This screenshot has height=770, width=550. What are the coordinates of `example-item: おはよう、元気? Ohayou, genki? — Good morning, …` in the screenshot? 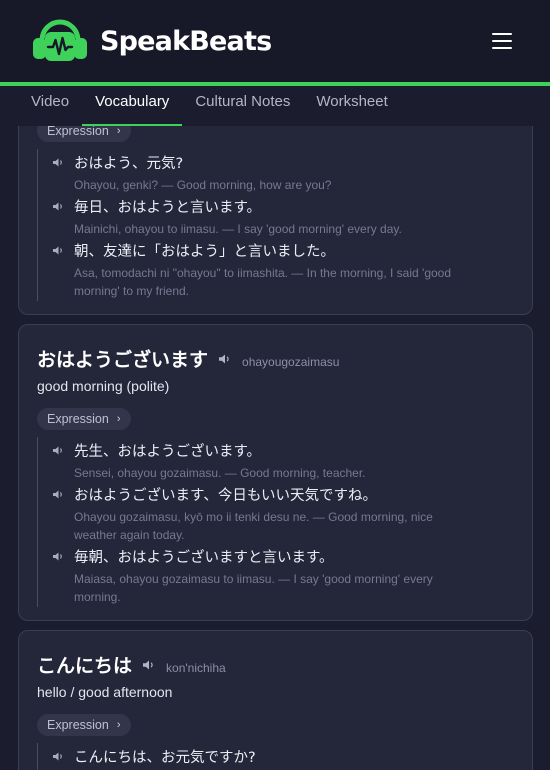 It's located at (283, 173).